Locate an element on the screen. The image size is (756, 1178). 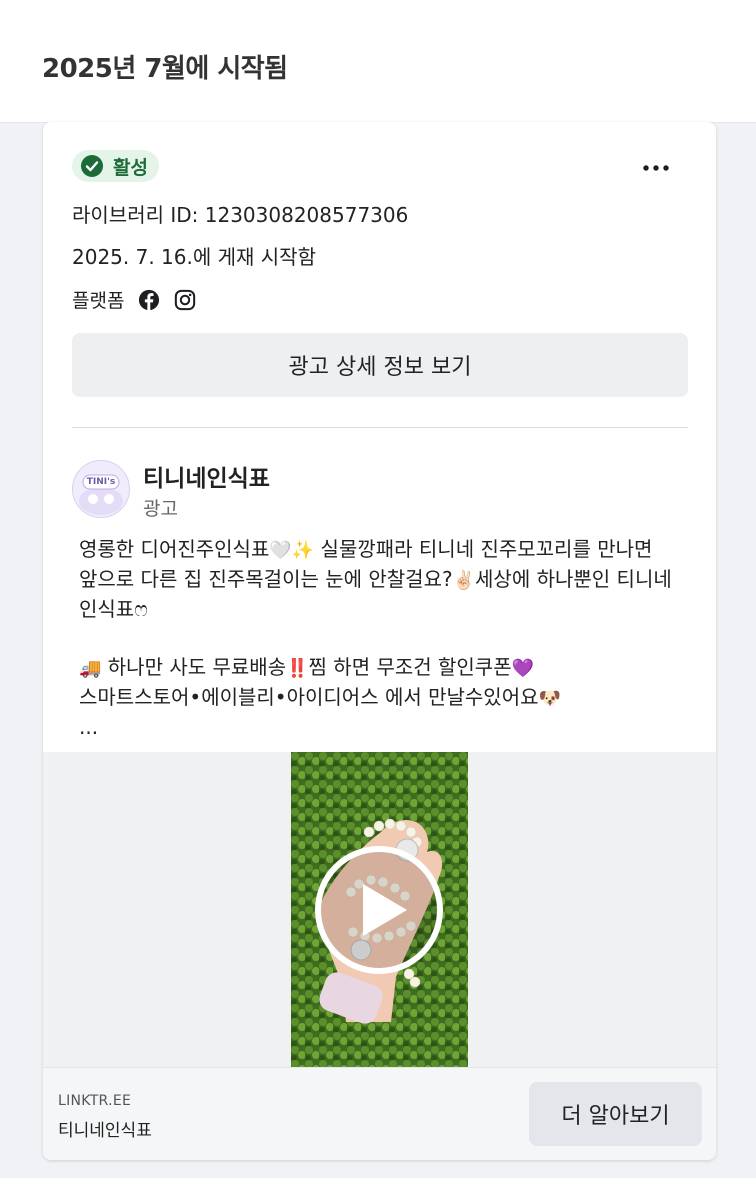
platform-row: 플랫폼 is located at coordinates (141, 299).